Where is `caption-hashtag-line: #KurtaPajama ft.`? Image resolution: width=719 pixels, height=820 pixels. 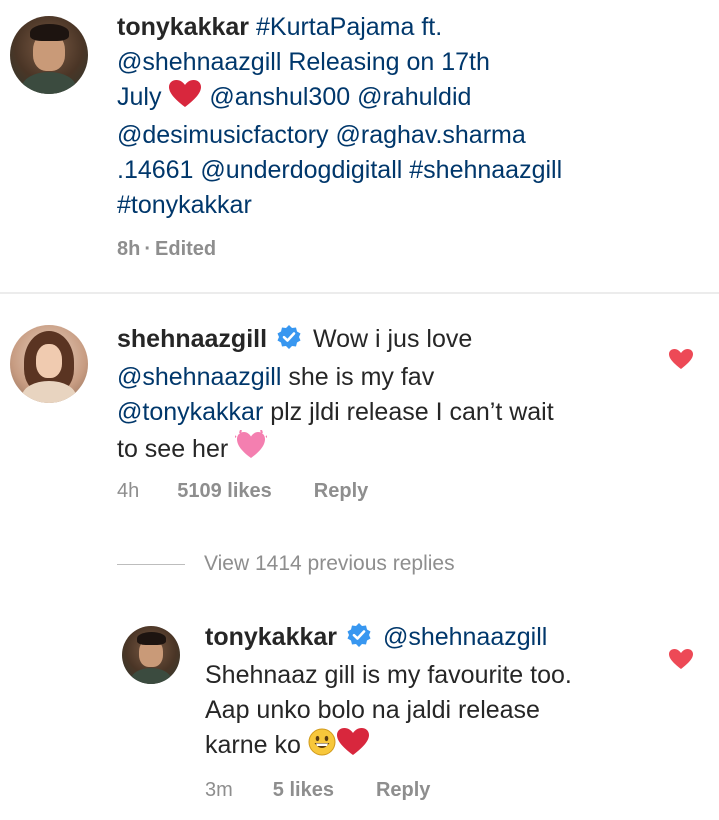
caption-hashtag-line: #KurtaPajama ft. is located at coordinates (349, 27).